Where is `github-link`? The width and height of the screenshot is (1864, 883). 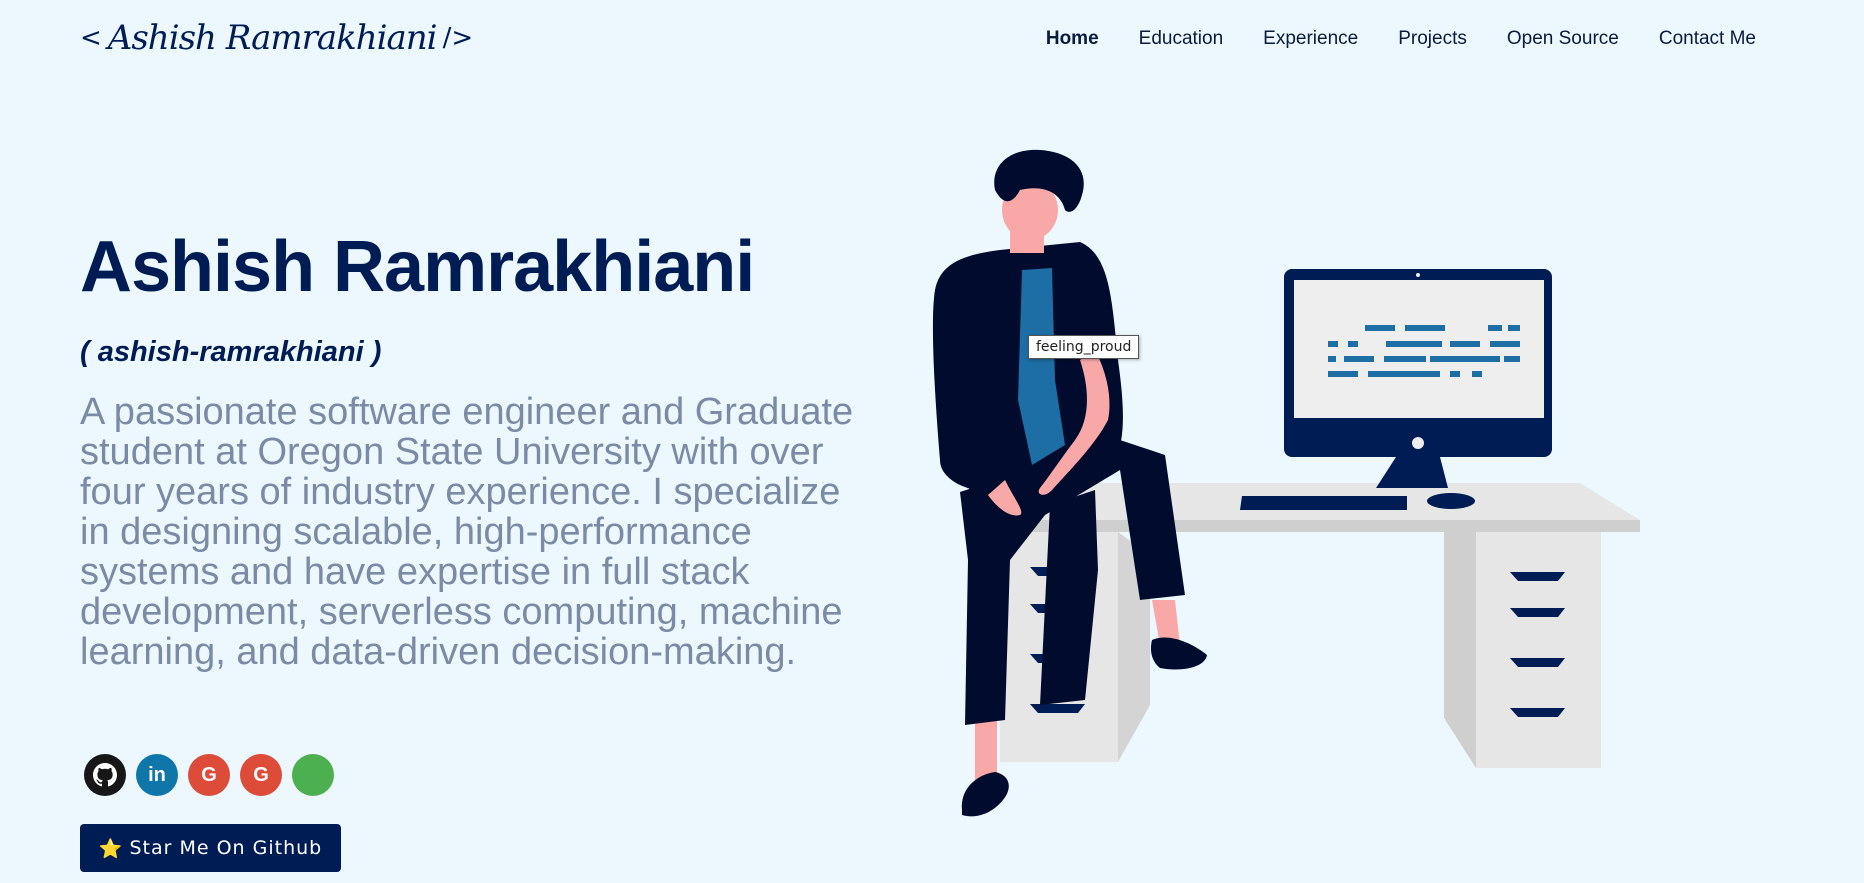
github-link is located at coordinates (105, 775).